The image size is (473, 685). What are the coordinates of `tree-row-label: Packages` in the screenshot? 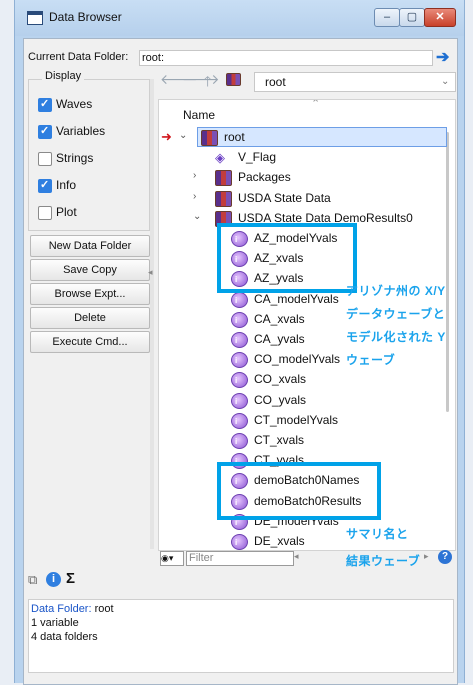 It's located at (264, 177).